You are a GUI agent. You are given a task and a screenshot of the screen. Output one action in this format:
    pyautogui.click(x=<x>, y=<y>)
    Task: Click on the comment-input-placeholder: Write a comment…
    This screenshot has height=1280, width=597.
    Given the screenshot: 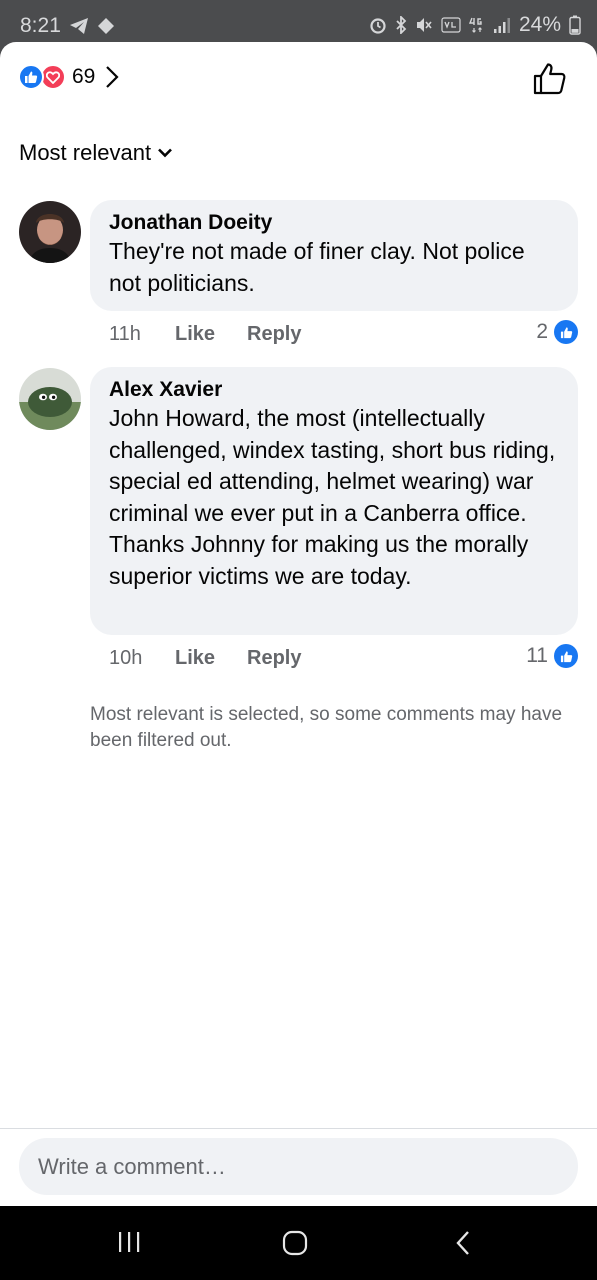 What is the action you would take?
    pyautogui.click(x=132, y=1166)
    